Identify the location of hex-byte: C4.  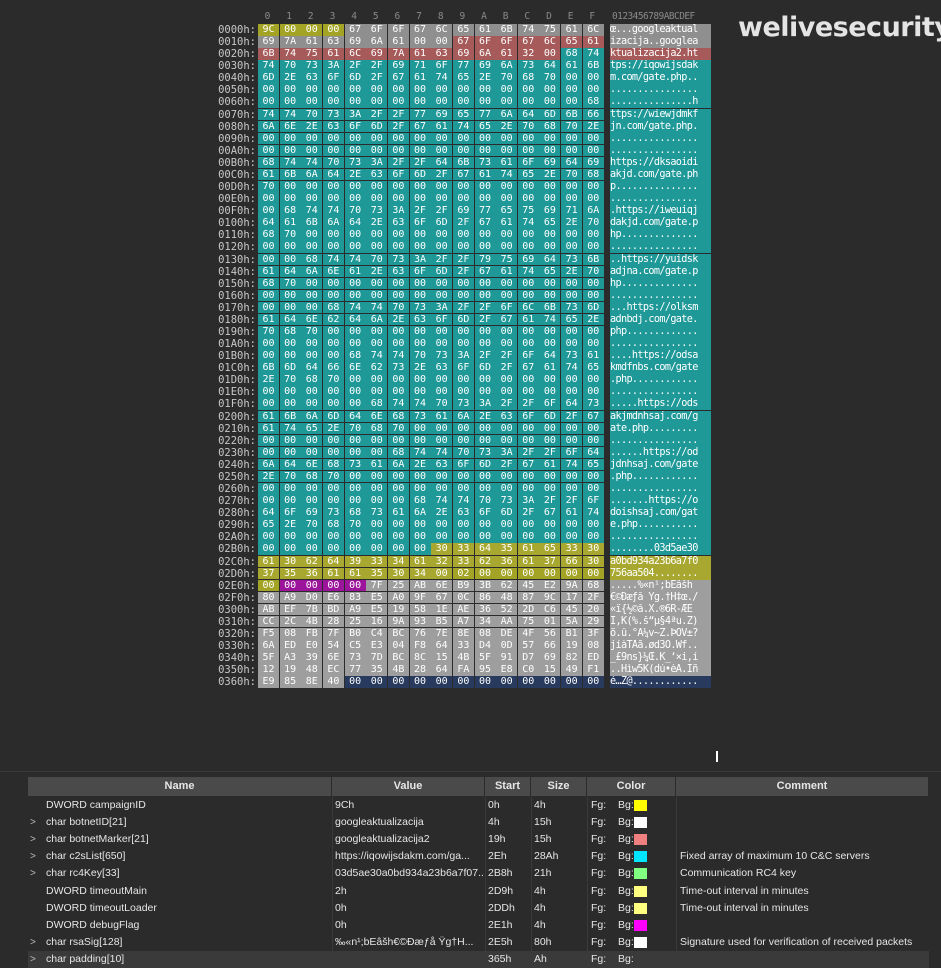
(377, 634).